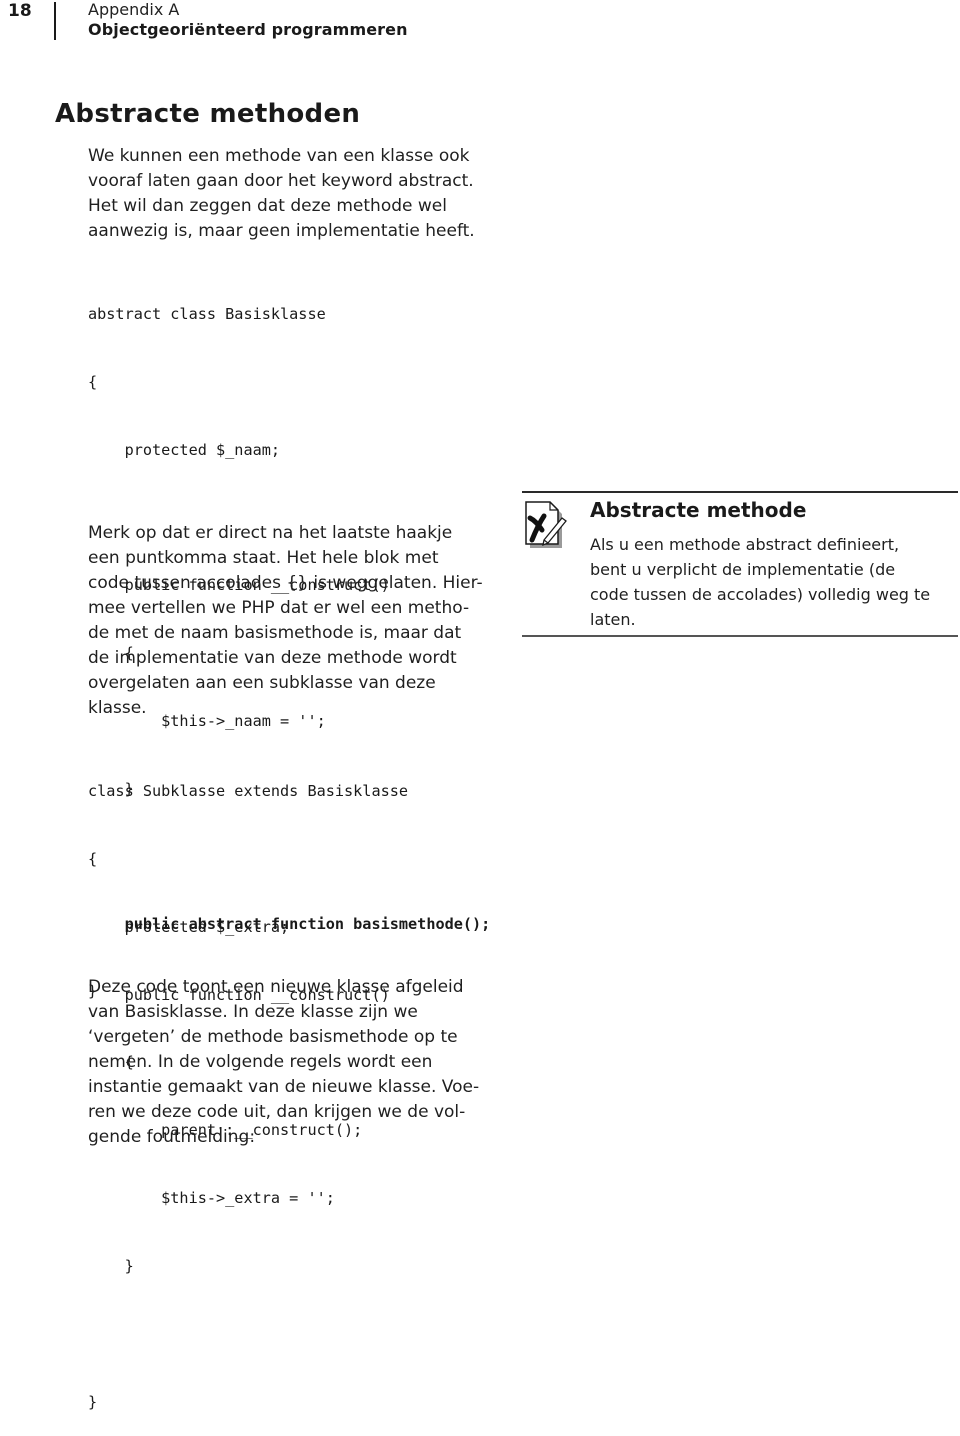  What do you see at coordinates (272, 658) in the screenshot?
I see `paragraph-line: de implementatie van deze methode wordt` at bounding box center [272, 658].